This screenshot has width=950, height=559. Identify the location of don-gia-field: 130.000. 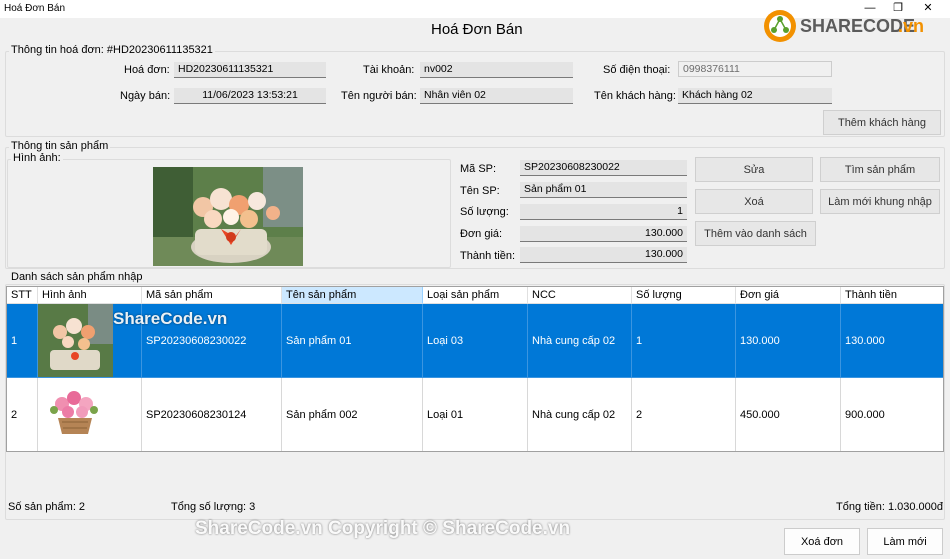
(603, 234).